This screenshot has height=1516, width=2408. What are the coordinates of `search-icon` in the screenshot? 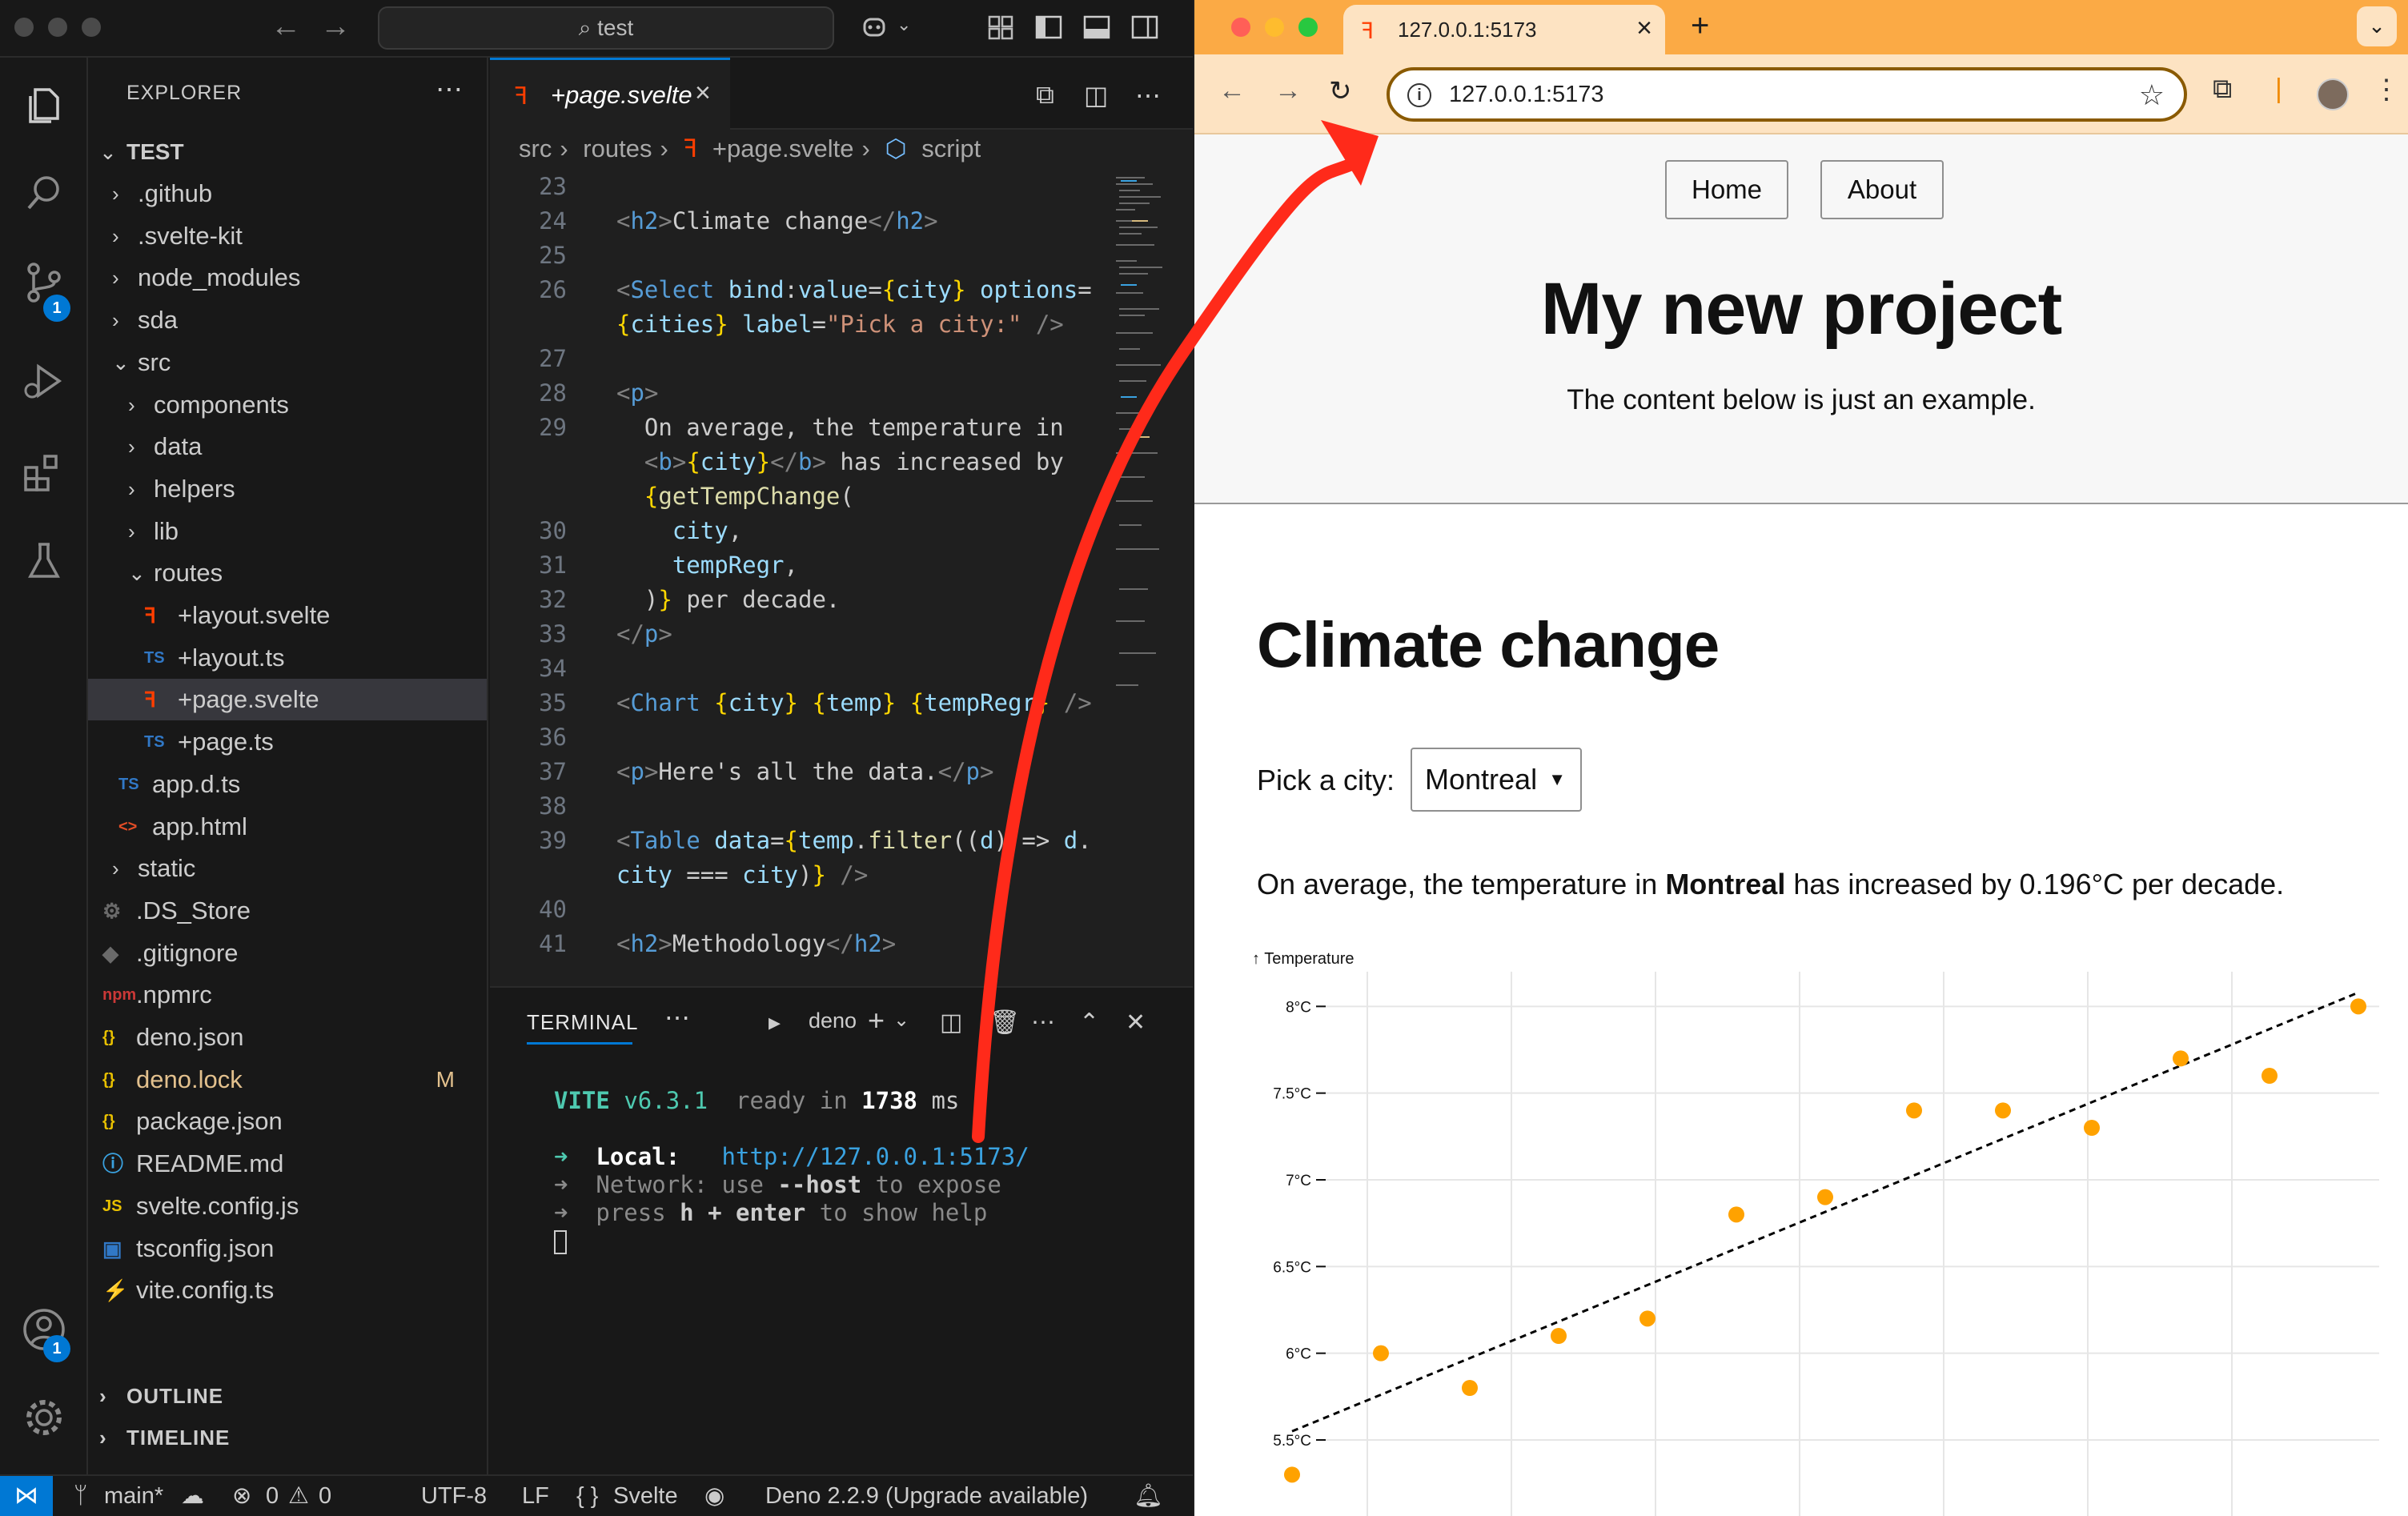 It's located at (44, 193).